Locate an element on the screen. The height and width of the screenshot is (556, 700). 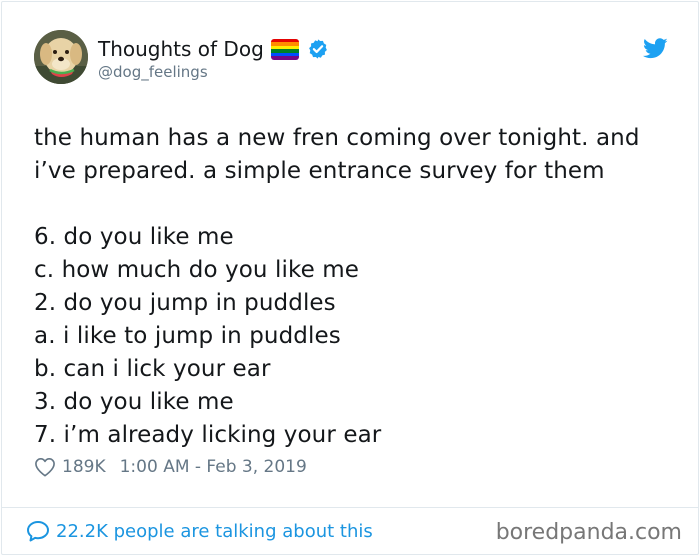
talking-about-text: 22.2K people are talking about this is located at coordinates (214, 531).